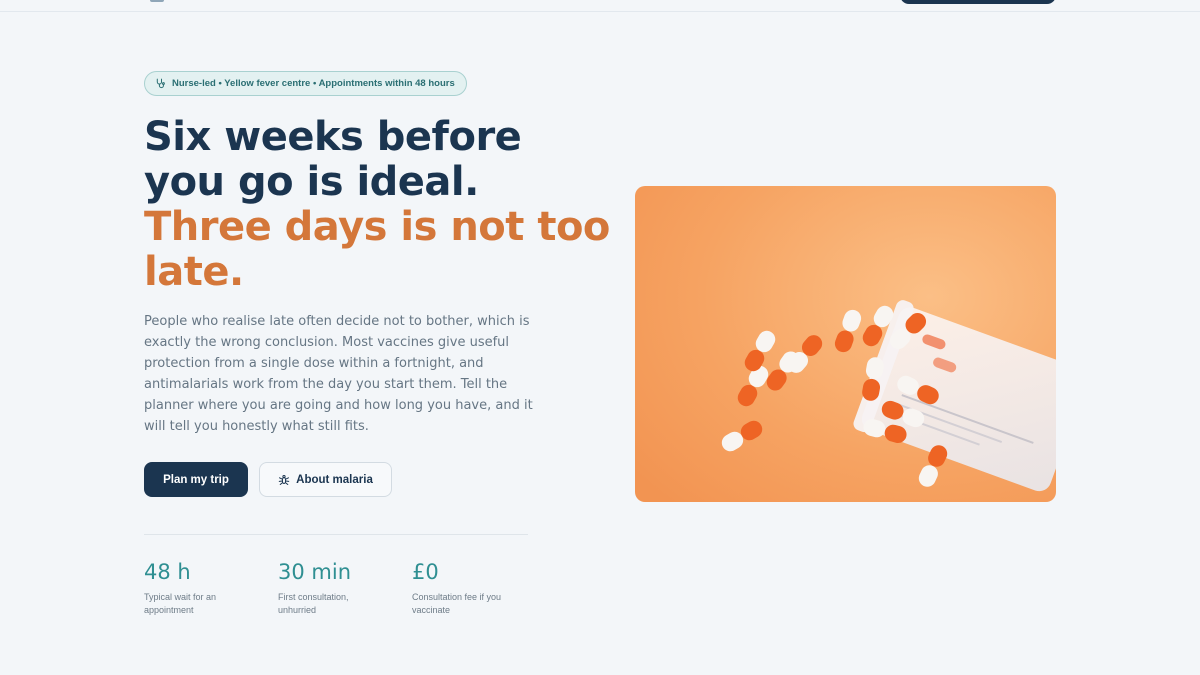 The height and width of the screenshot is (675, 1200). I want to click on site-logo, so click(157, 1).